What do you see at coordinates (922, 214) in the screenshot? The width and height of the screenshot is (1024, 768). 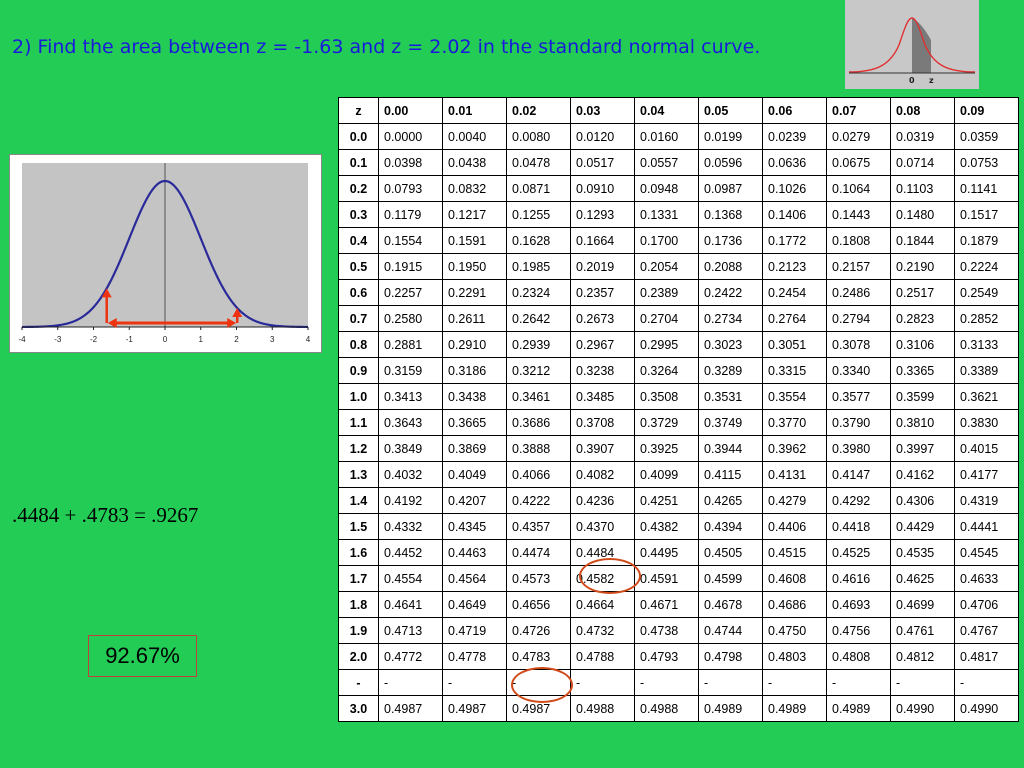 I see `table-cell: 0.1480` at bounding box center [922, 214].